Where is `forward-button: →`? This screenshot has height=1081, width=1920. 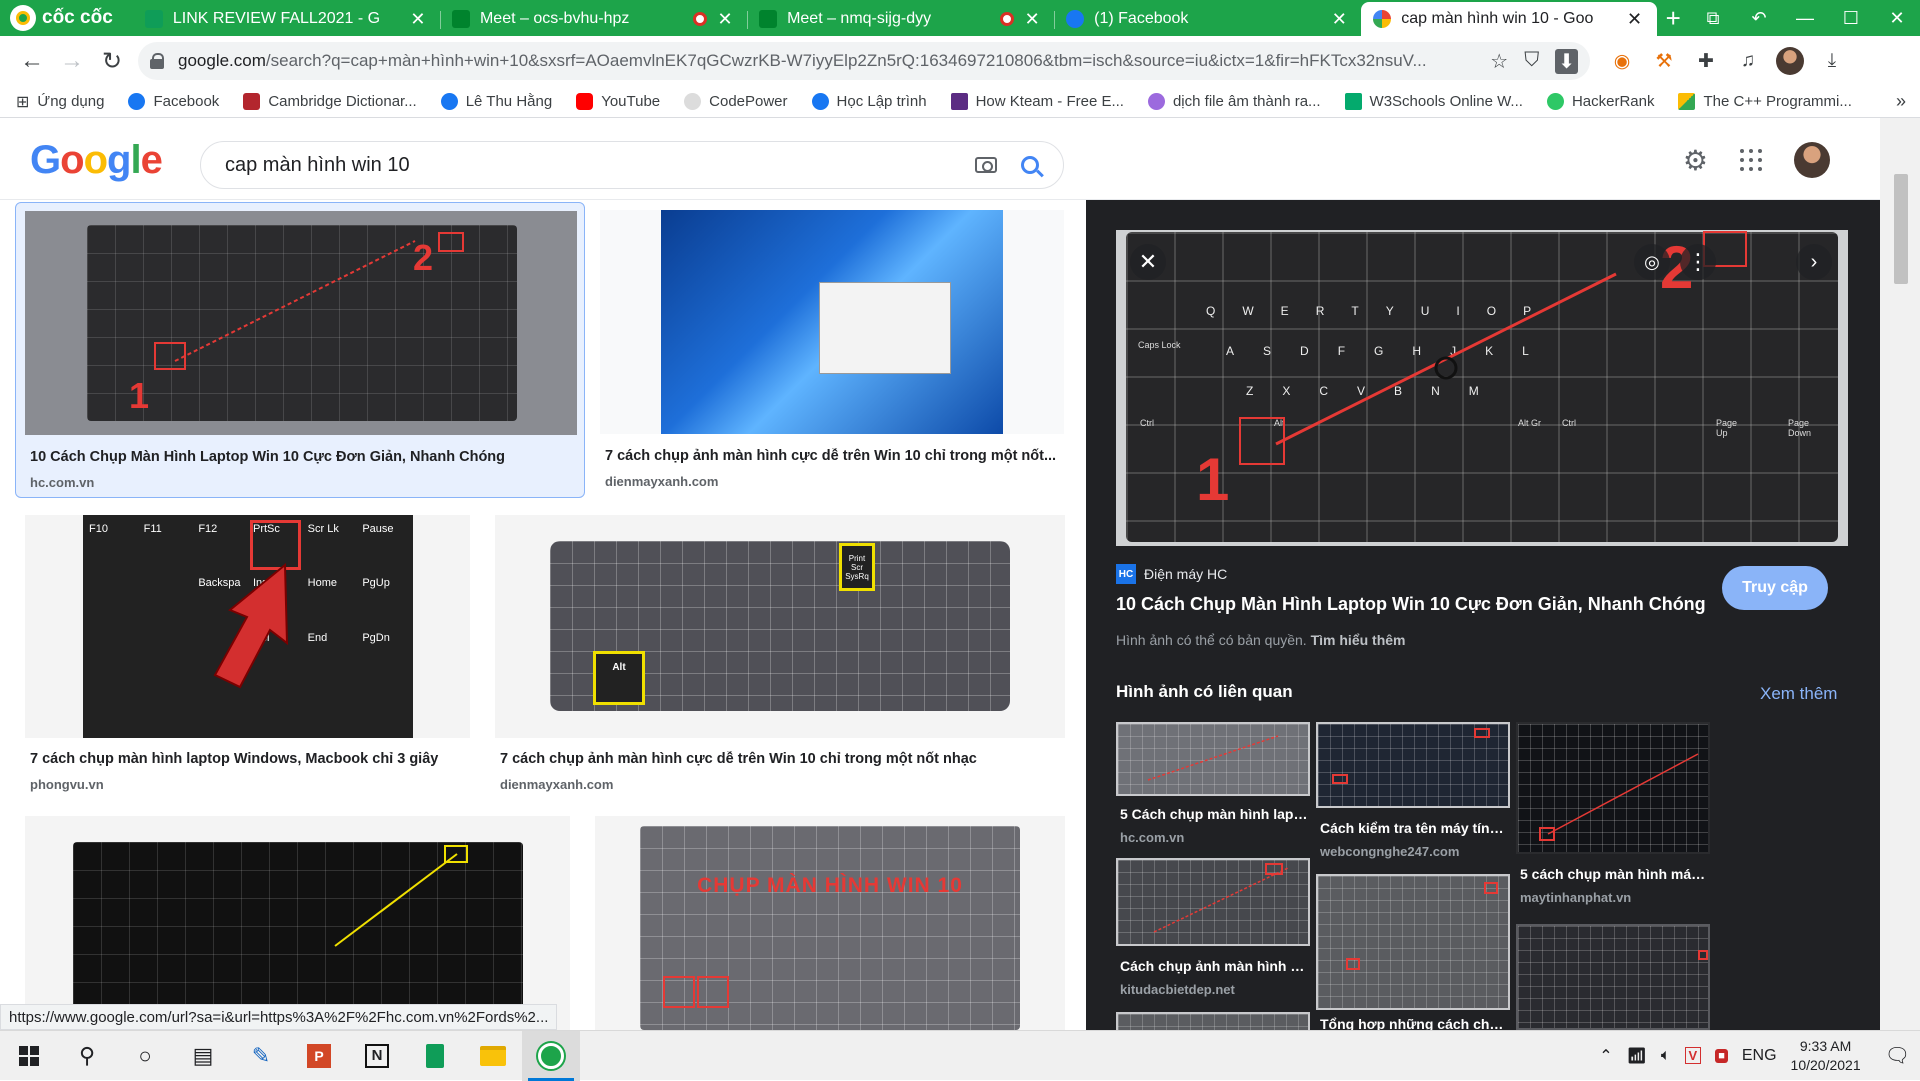
forward-button: → is located at coordinates (72, 61).